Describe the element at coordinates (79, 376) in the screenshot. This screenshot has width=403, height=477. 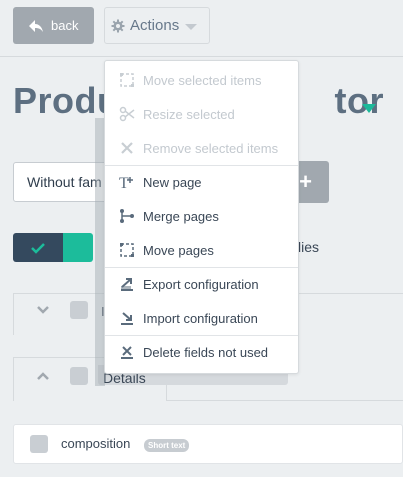
I see `details-checkbox` at that location.